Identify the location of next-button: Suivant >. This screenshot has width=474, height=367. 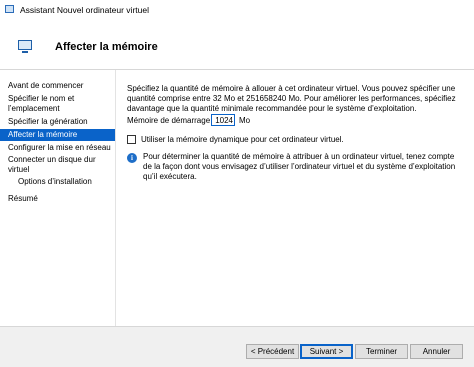
(326, 351).